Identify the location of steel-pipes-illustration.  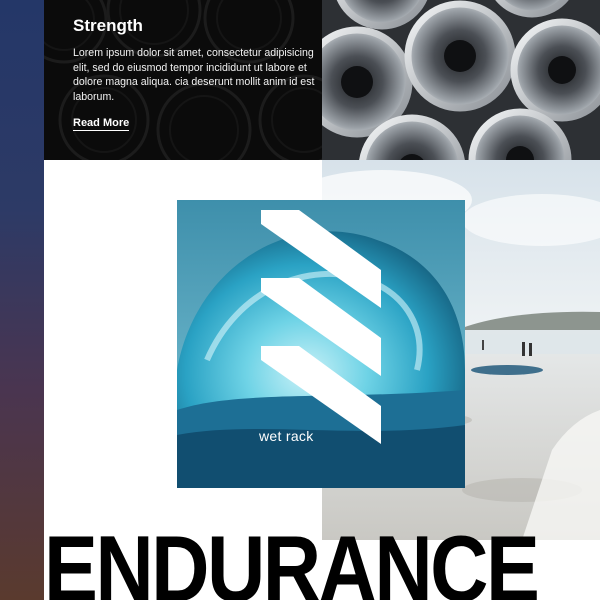
(461, 80).